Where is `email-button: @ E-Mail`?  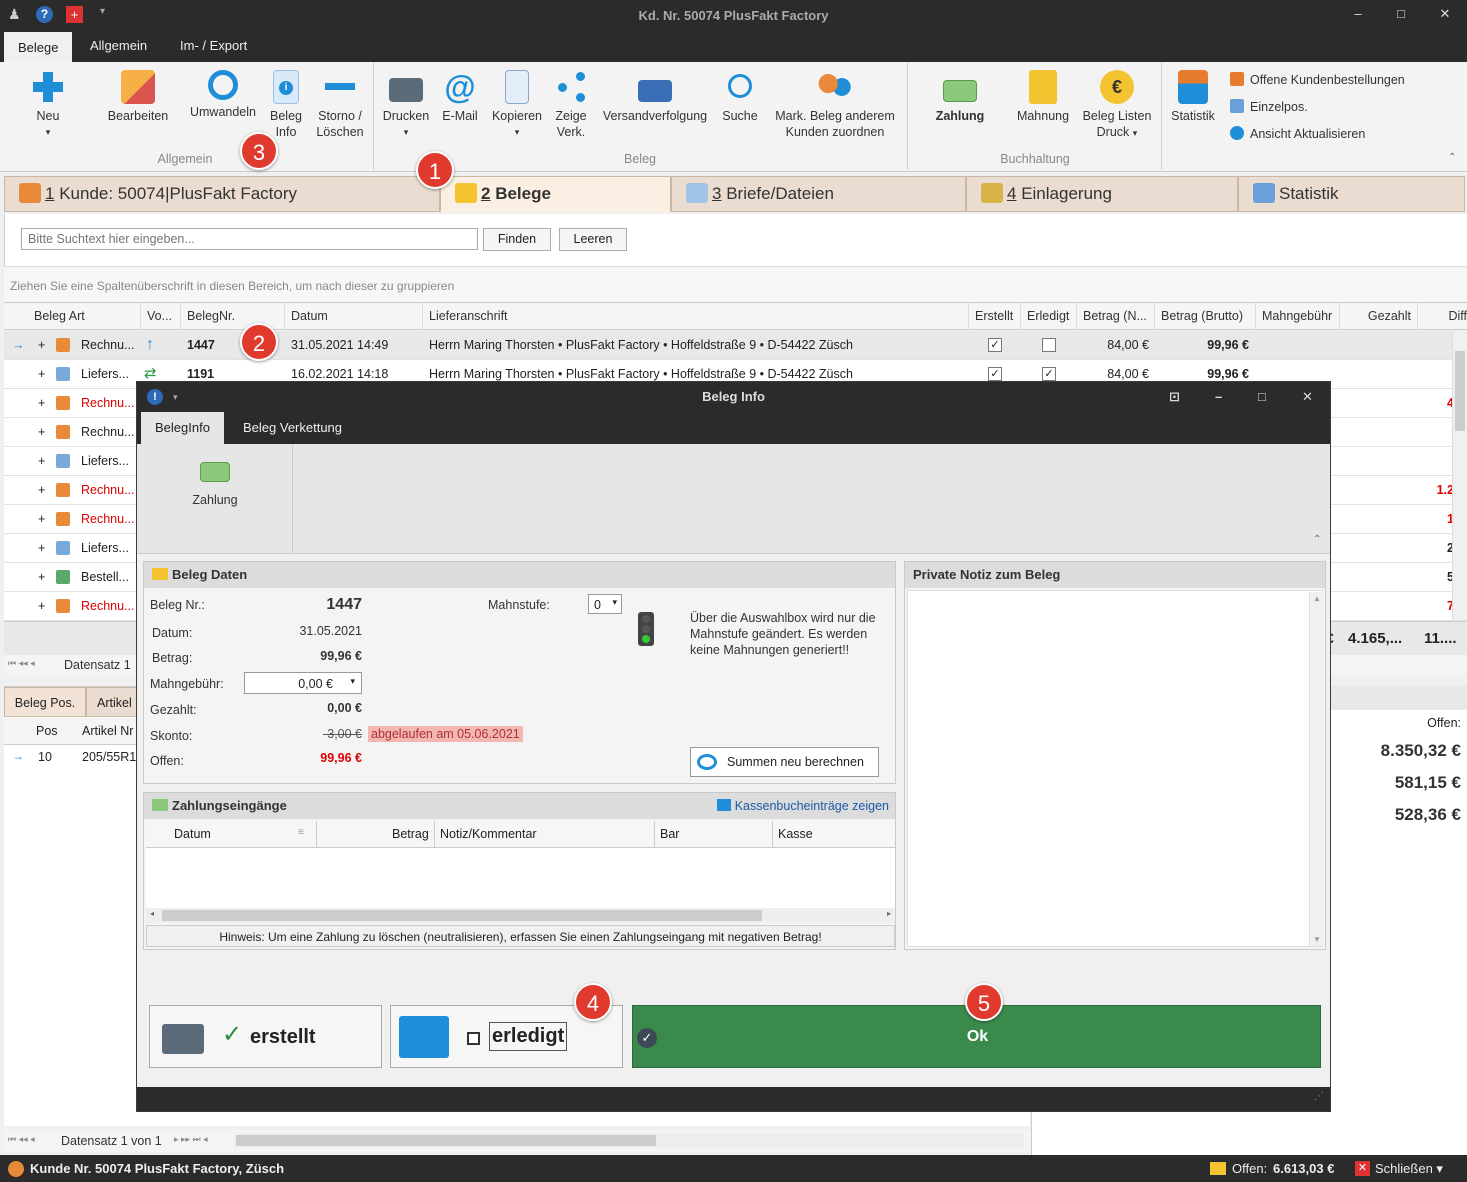
email-button: @ E-Mail is located at coordinates (460, 97).